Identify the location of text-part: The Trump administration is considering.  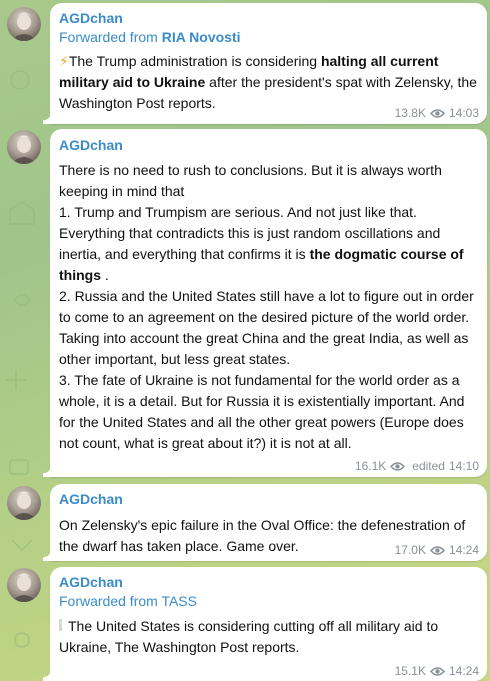
(194, 61).